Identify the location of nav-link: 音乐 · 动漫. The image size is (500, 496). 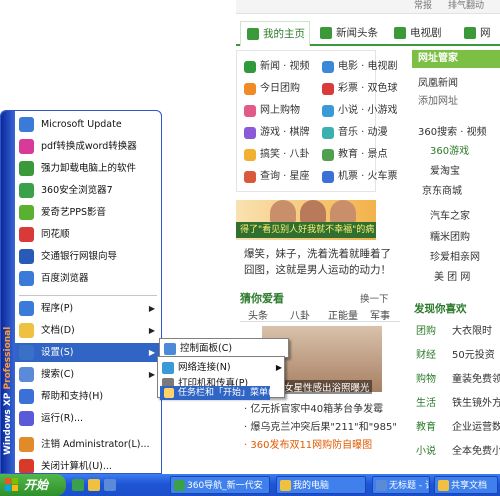
(355, 133).